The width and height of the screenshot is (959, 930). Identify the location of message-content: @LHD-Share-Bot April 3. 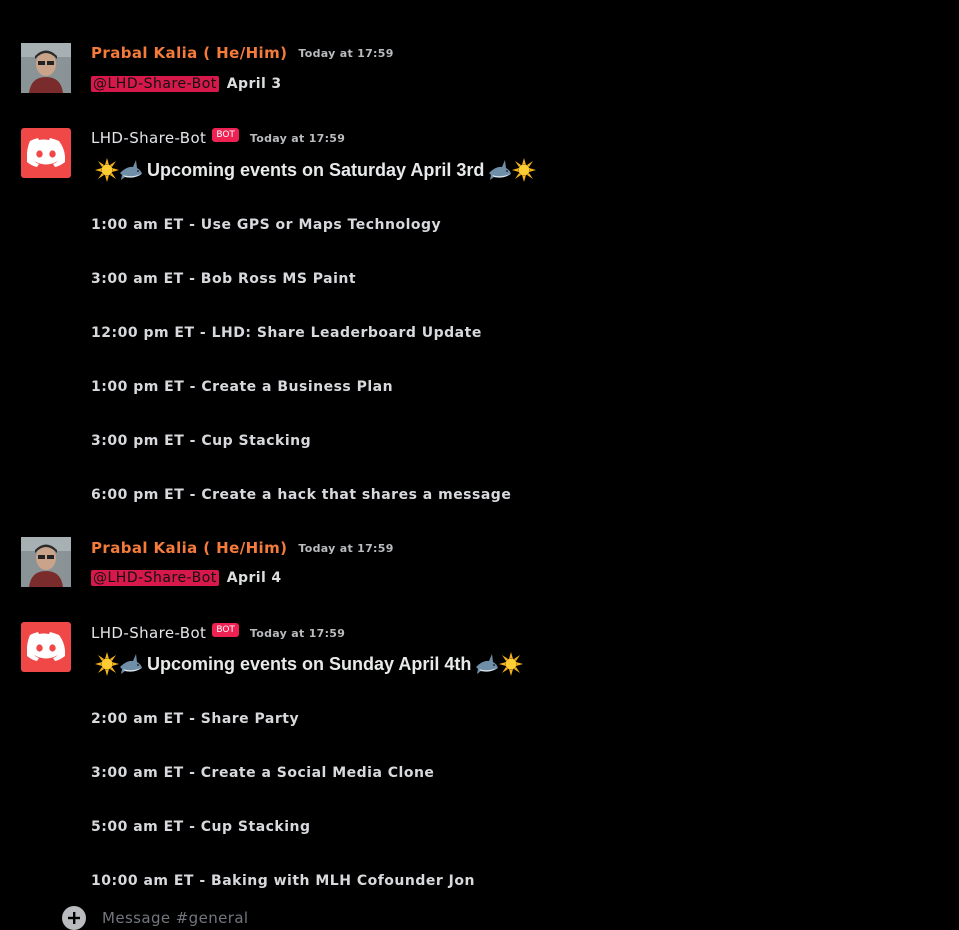
(186, 84).